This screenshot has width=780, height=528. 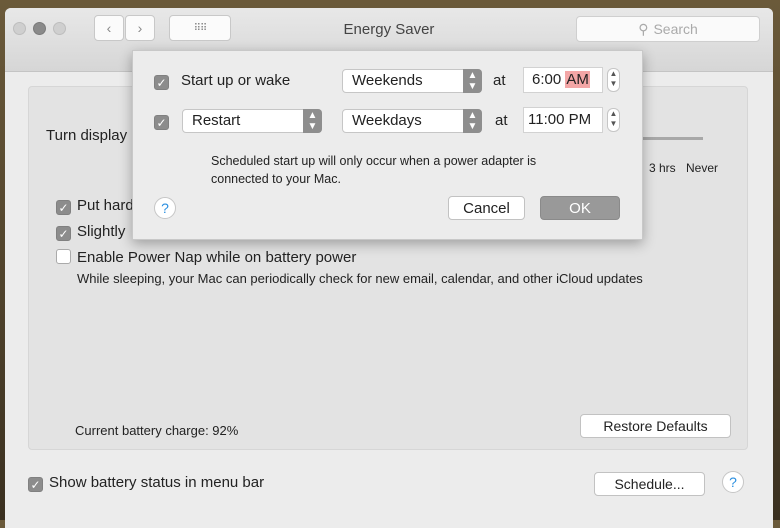 I want to click on startup-wake-checkbox: ✓ Start up or wake, so click(x=222, y=81).